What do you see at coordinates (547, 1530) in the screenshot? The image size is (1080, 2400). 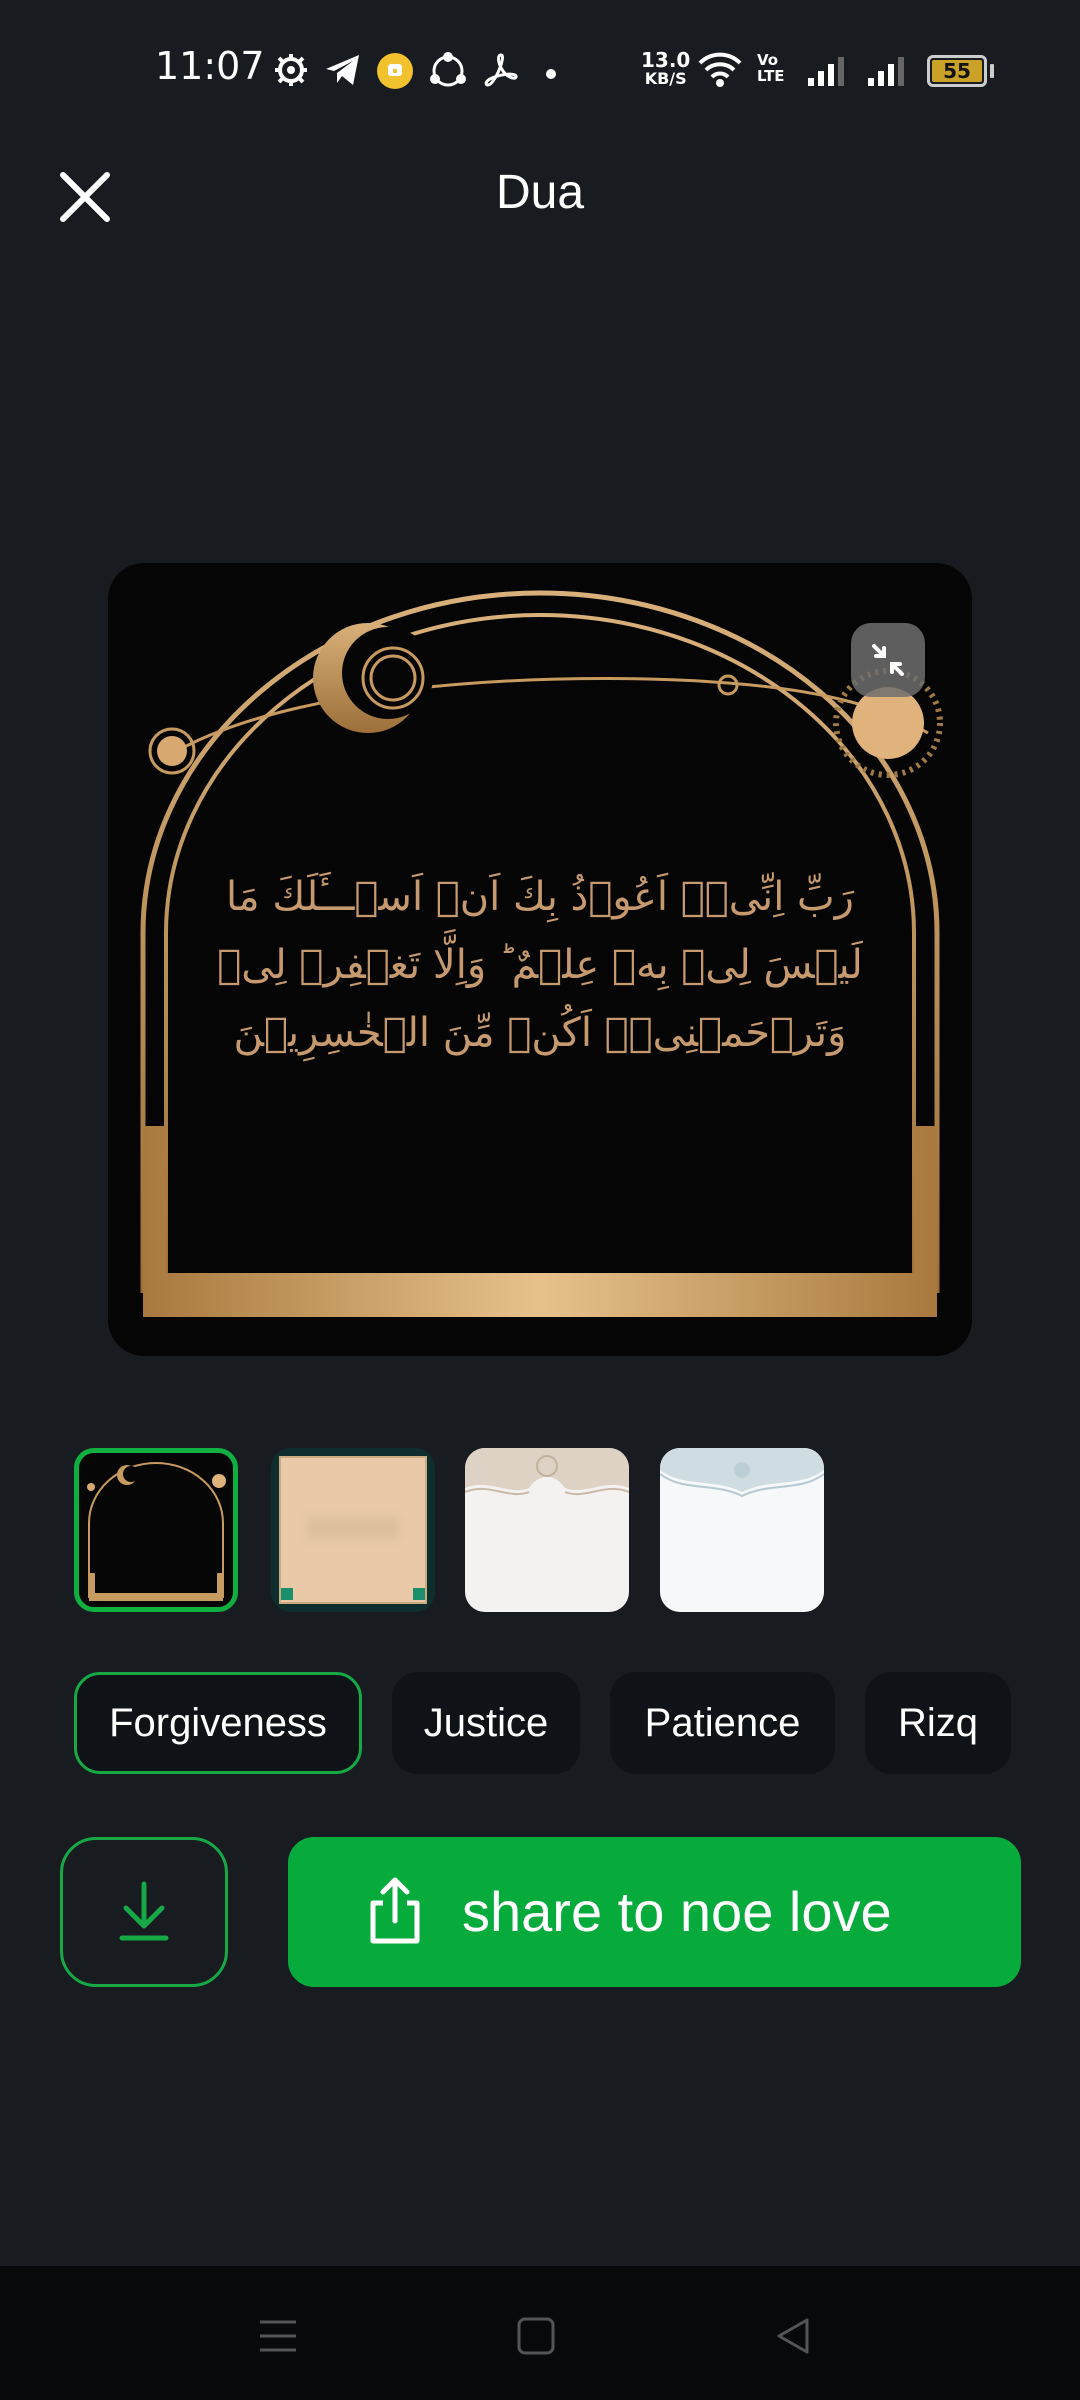 I see `template-thumbnail-white-ornament` at bounding box center [547, 1530].